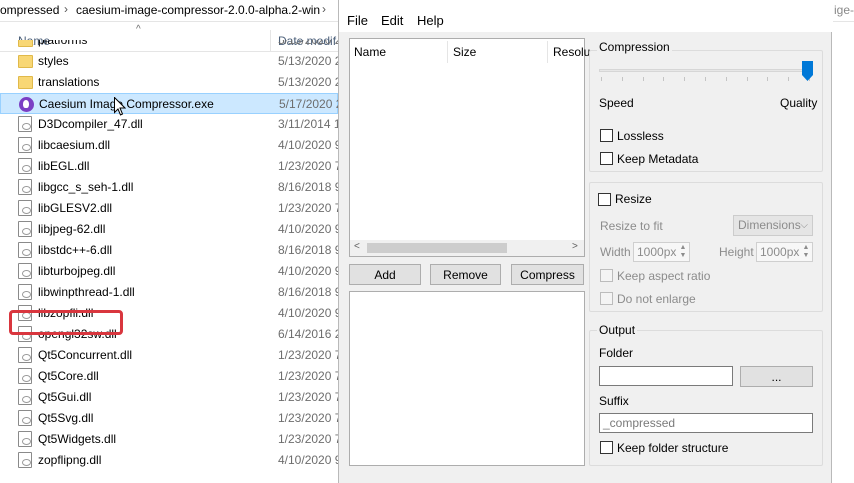  Describe the element at coordinates (547, 274) in the screenshot. I see `compress-button: Compress` at that location.